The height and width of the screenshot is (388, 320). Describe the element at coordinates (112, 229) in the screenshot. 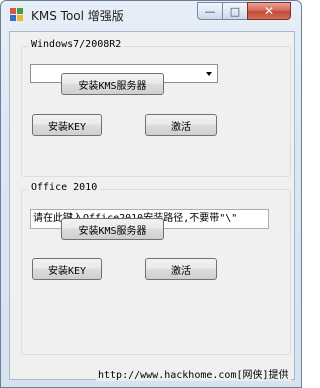

I see `office-install-kms-server-button: 安装KMS服务器` at that location.